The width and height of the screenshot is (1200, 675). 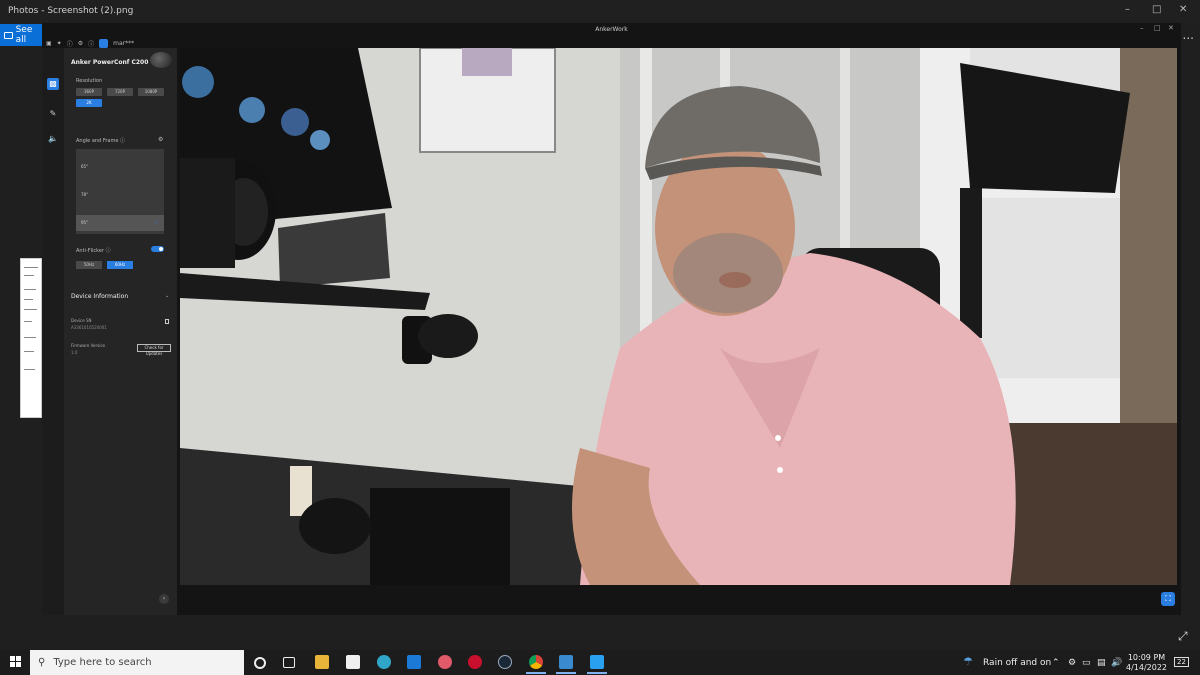 What do you see at coordinates (151, 92) in the screenshot?
I see `resolution-1080p-button: 1080P` at bounding box center [151, 92].